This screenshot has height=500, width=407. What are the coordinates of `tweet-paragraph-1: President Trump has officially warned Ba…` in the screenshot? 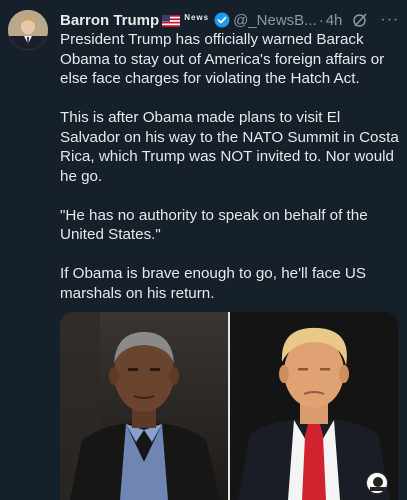 It's located at (222, 59).